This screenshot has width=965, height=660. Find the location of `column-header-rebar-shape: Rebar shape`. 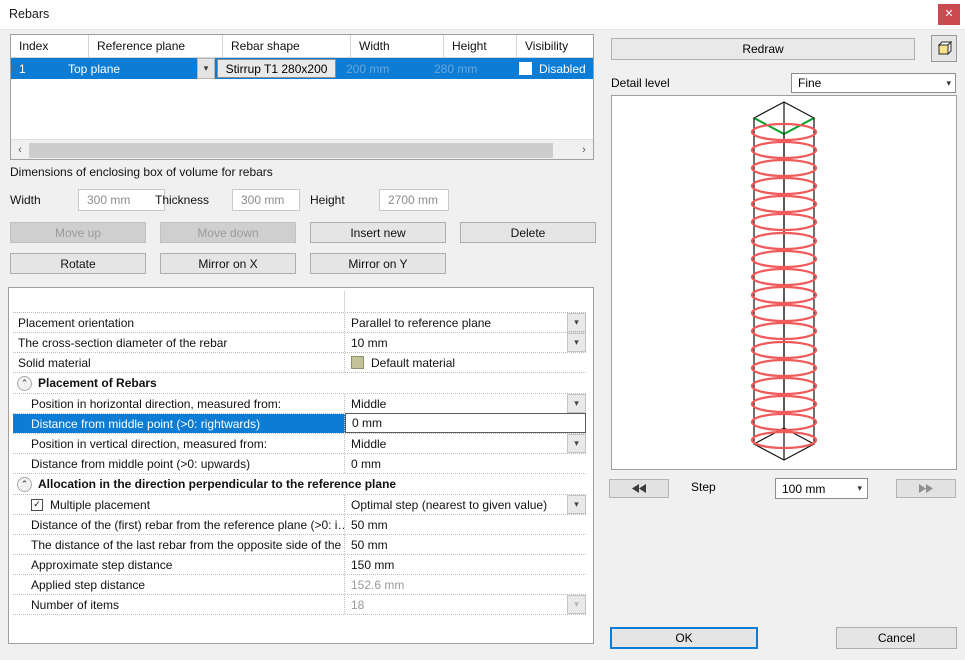

column-header-rebar-shape: Rebar shape is located at coordinates (287, 46).